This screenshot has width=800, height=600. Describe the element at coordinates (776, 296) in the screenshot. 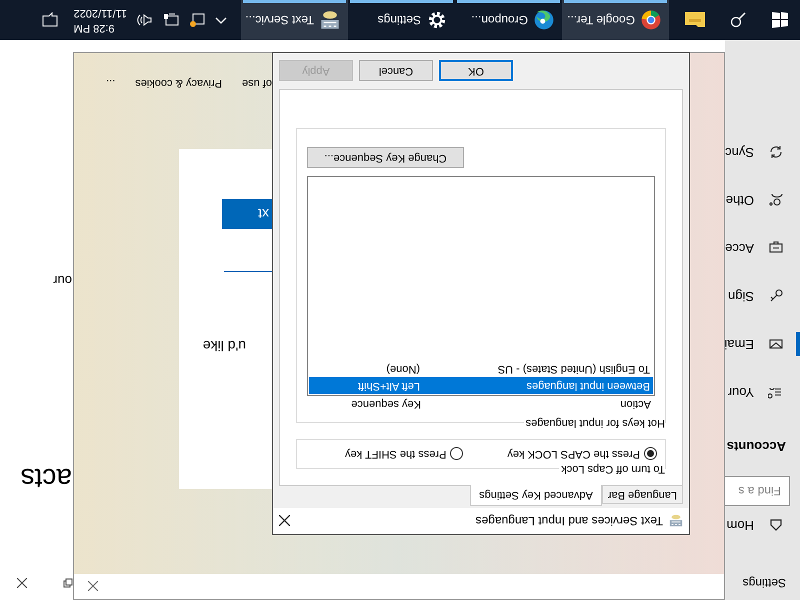

I see `key-icon` at that location.